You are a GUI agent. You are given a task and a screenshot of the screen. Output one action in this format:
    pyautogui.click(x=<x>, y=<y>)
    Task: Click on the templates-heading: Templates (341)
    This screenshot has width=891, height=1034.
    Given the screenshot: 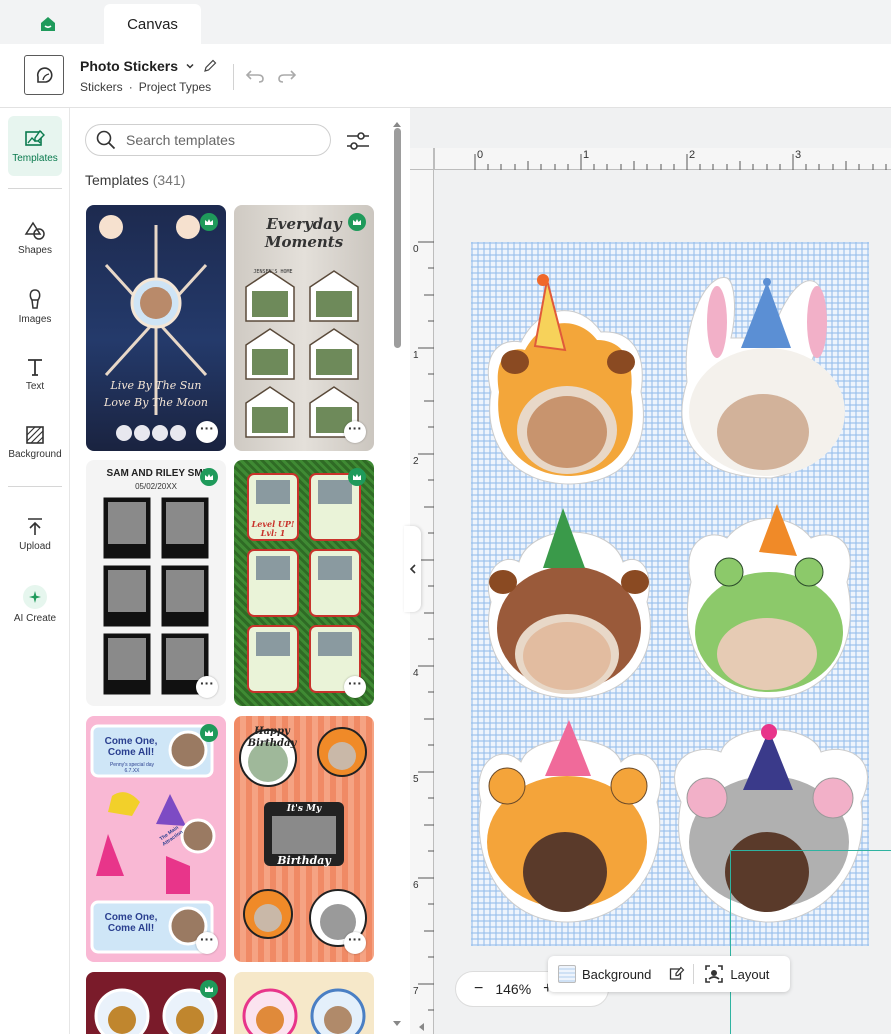 What is the action you would take?
    pyautogui.click(x=135, y=180)
    